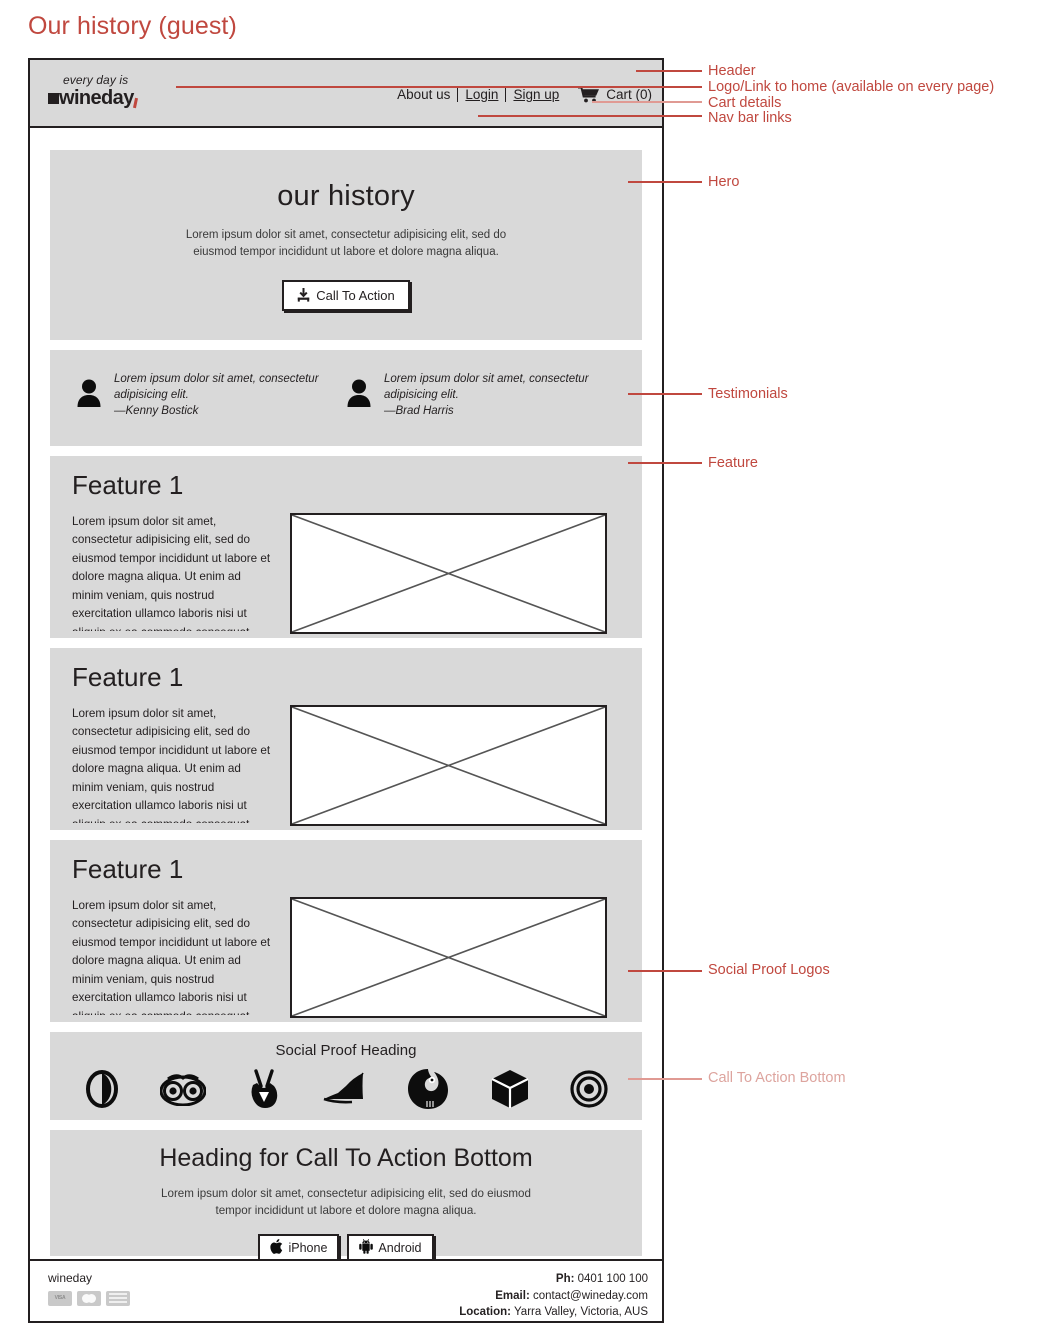 This screenshot has width=1052, height=1342. I want to click on visa-card-icon: VISA, so click(60, 1298).